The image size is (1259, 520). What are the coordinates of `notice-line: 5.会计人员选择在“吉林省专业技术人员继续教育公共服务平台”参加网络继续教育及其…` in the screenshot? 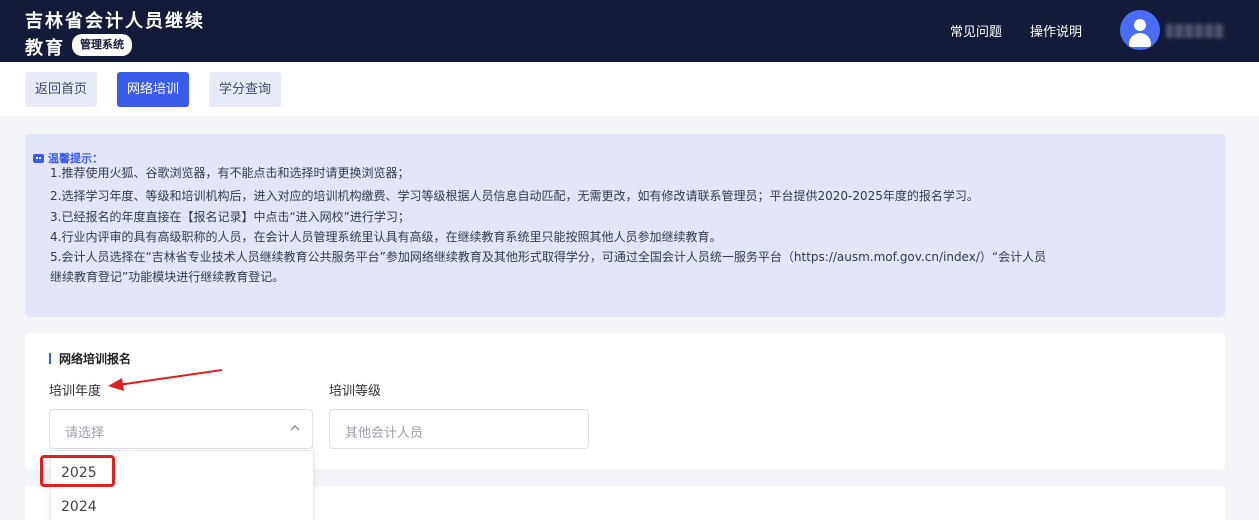 It's located at (548, 257).